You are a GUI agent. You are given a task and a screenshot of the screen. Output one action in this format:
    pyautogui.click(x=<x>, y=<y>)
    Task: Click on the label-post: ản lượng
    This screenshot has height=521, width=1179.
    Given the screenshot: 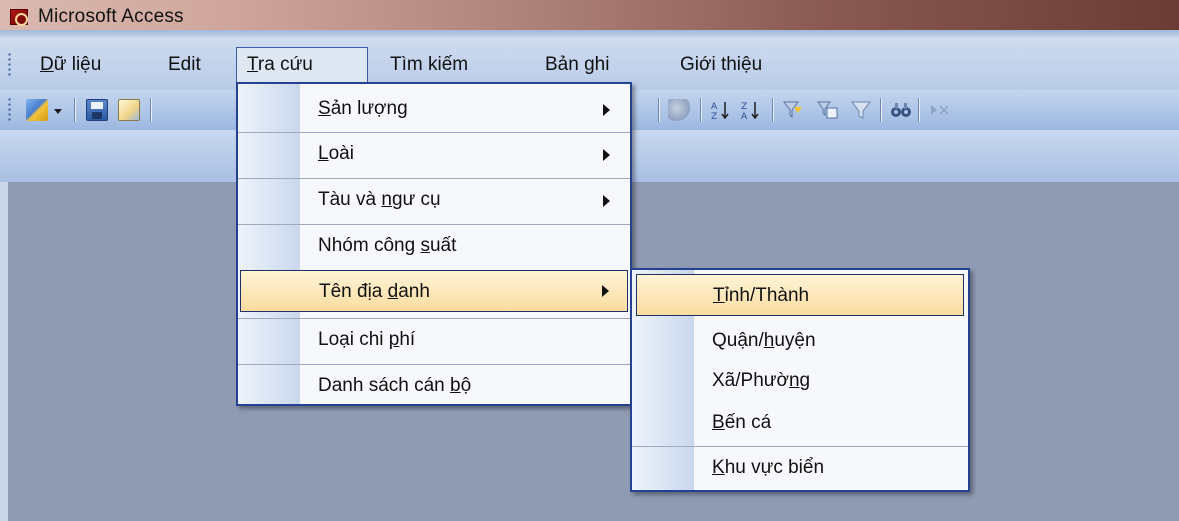 What is the action you would take?
    pyautogui.click(x=369, y=108)
    